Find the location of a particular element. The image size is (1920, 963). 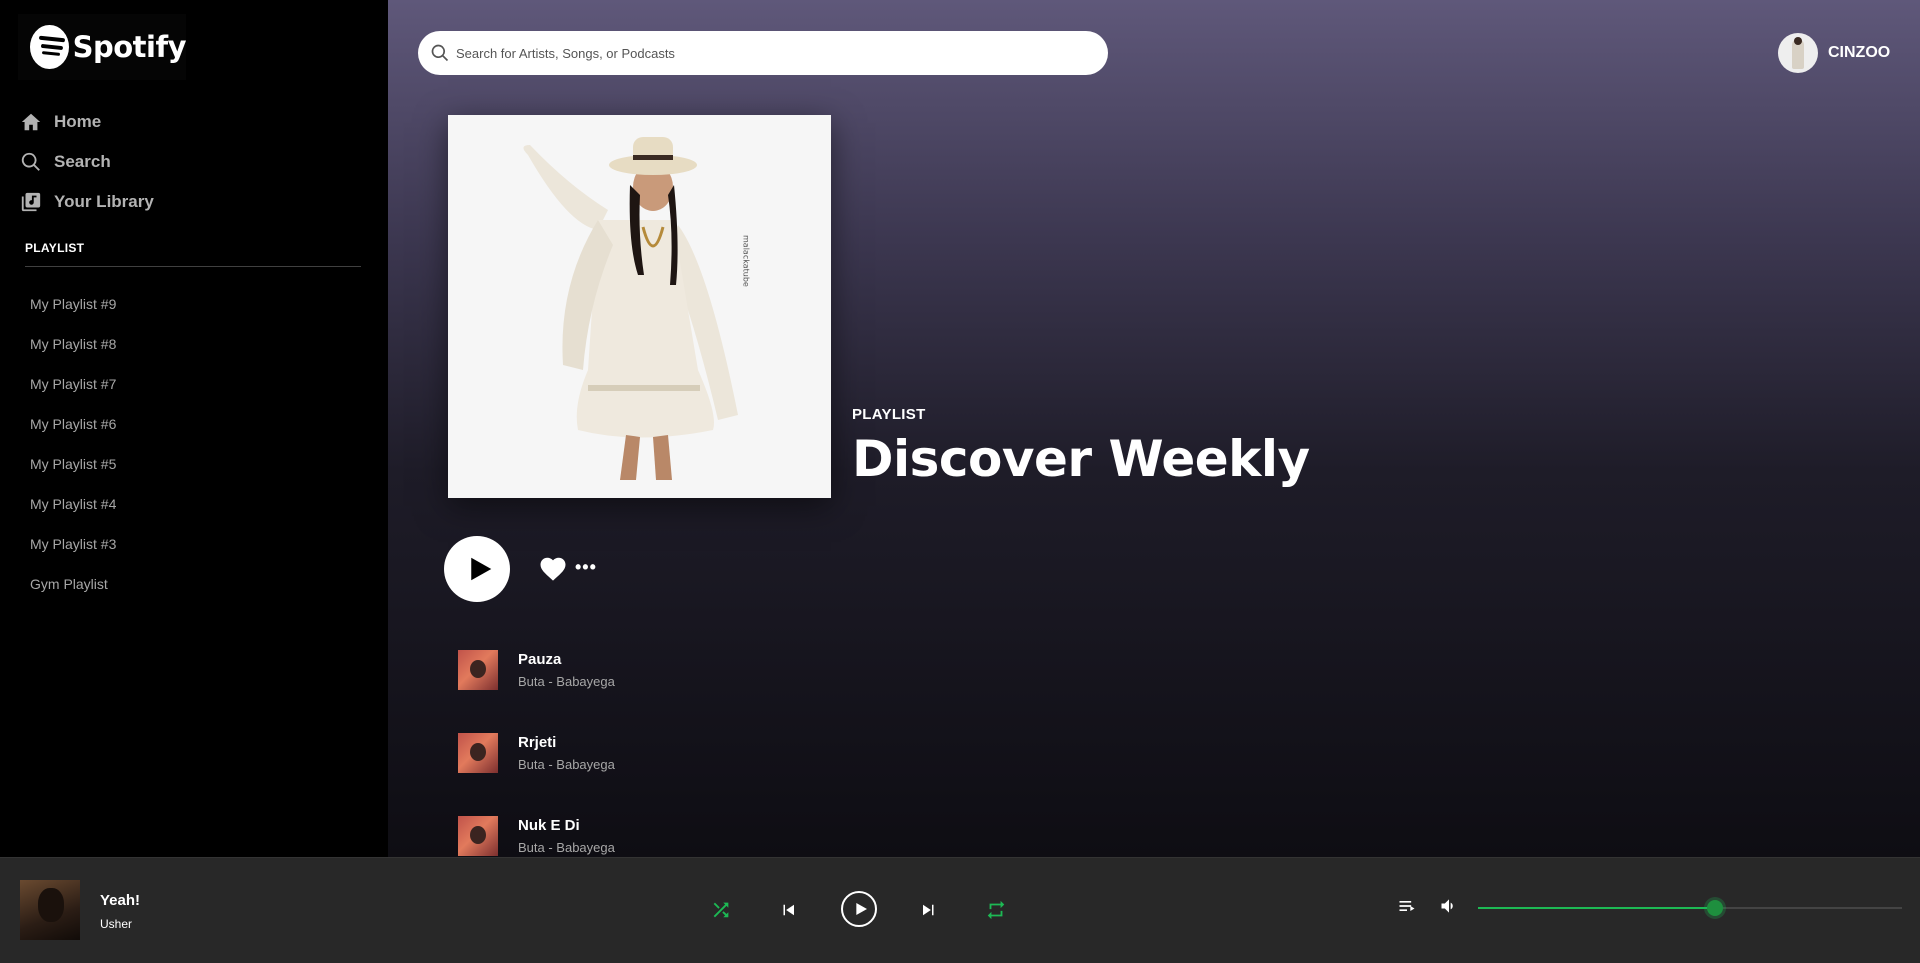

next-track-button is located at coordinates (929, 910).